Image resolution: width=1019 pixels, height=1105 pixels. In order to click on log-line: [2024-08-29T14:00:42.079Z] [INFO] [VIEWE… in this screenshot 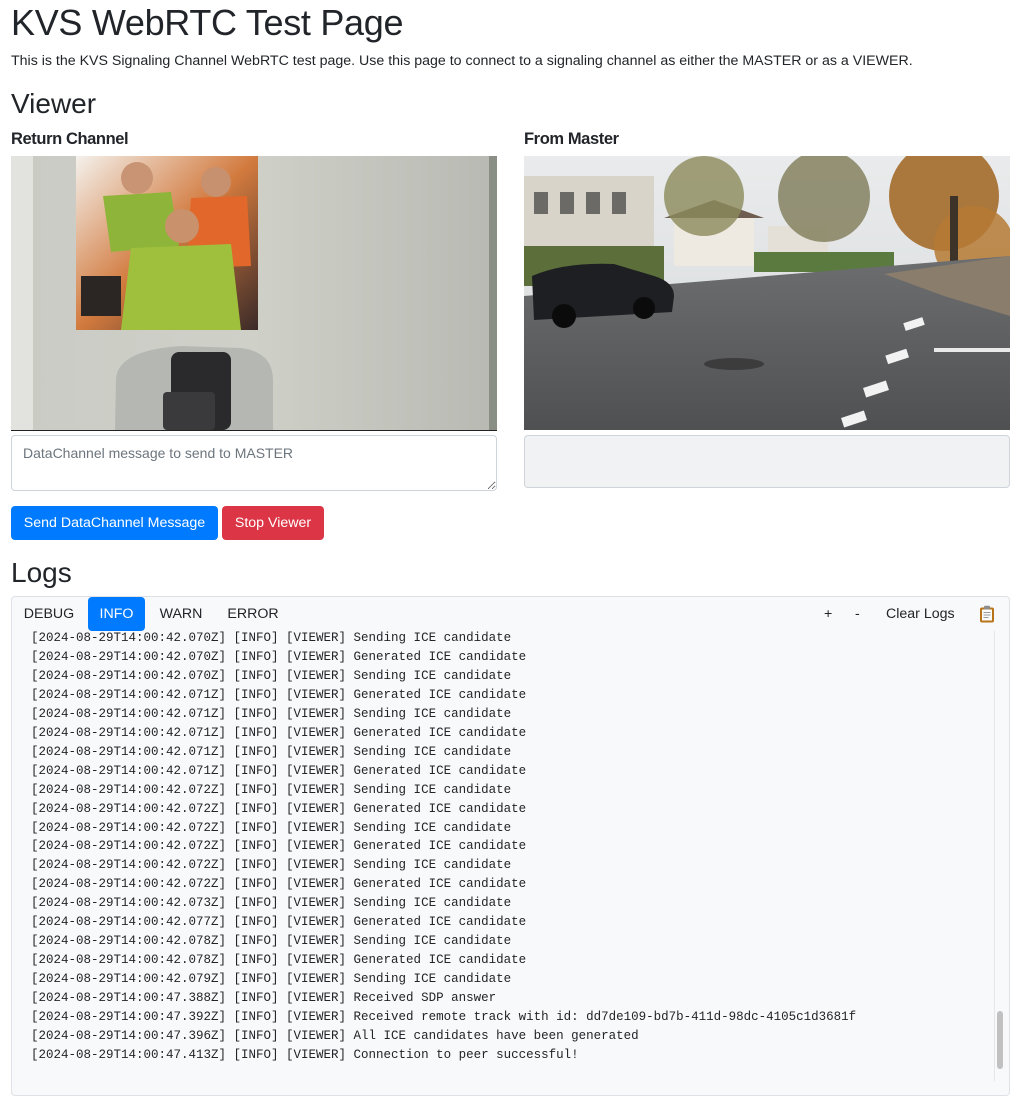, I will do `click(271, 979)`.